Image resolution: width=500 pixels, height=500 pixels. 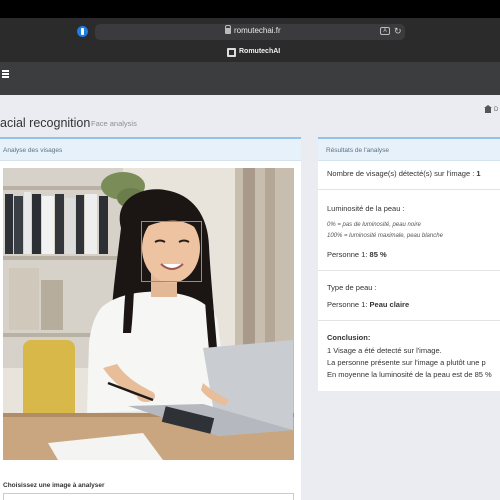 What do you see at coordinates (488, 109) in the screenshot?
I see `home-icon` at bounding box center [488, 109].